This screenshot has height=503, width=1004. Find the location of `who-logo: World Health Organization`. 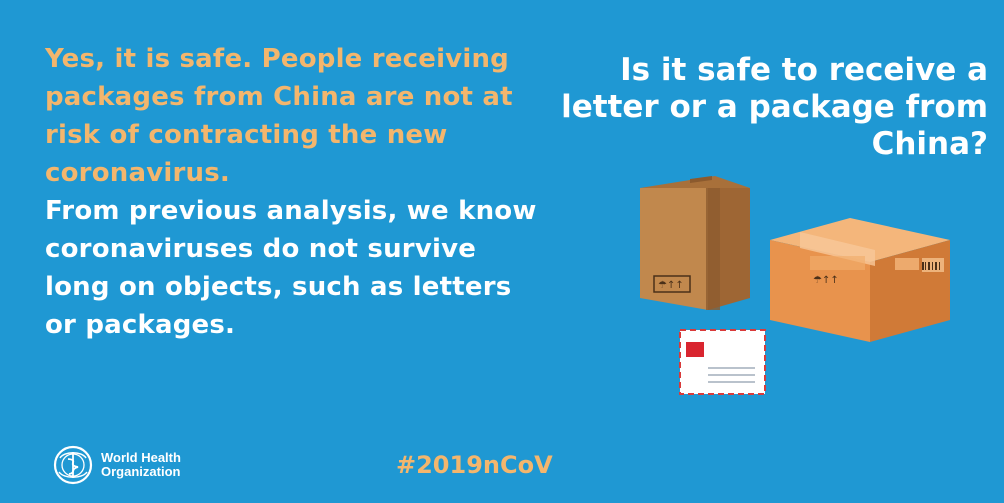

who-logo: World Health Organization is located at coordinates (116, 465).